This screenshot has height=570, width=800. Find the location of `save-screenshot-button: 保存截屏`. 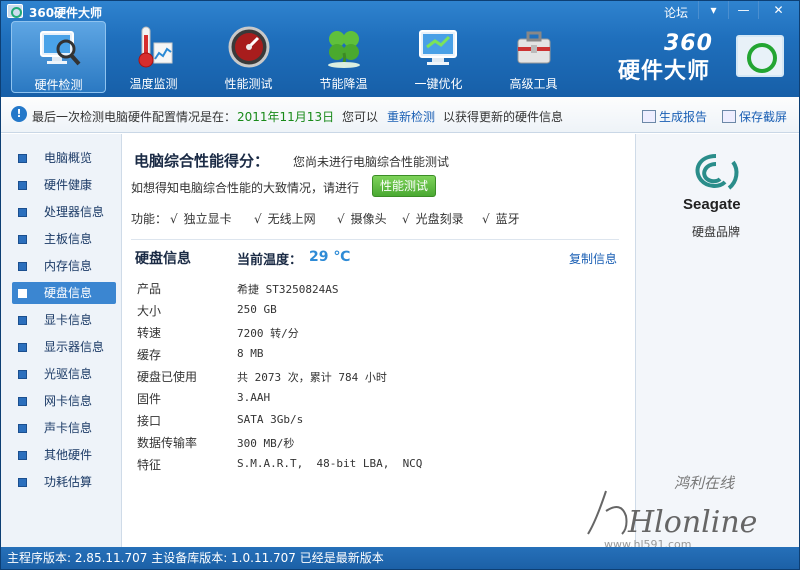

save-screenshot-button: 保存截屏 is located at coordinates (754, 116).